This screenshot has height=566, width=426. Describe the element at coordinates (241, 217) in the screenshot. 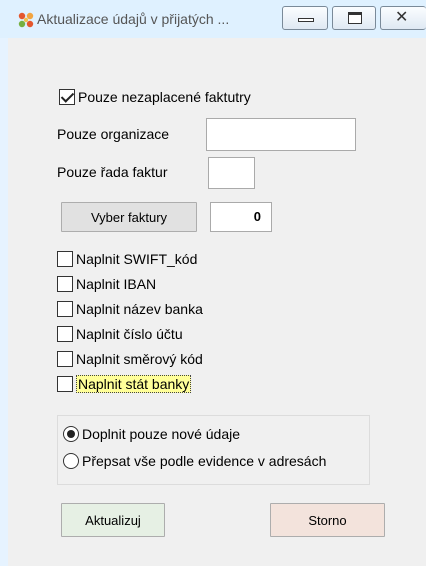

I see `selected-count-field: 0` at that location.